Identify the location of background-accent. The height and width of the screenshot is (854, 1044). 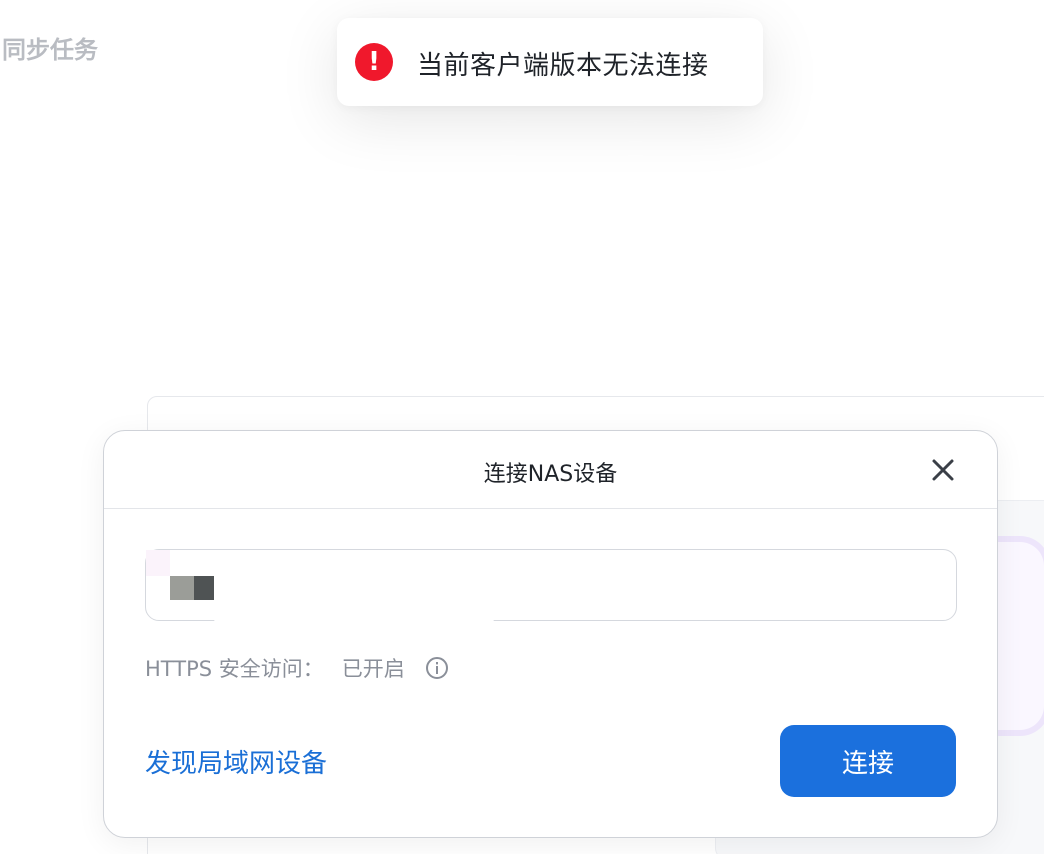
(1017, 636).